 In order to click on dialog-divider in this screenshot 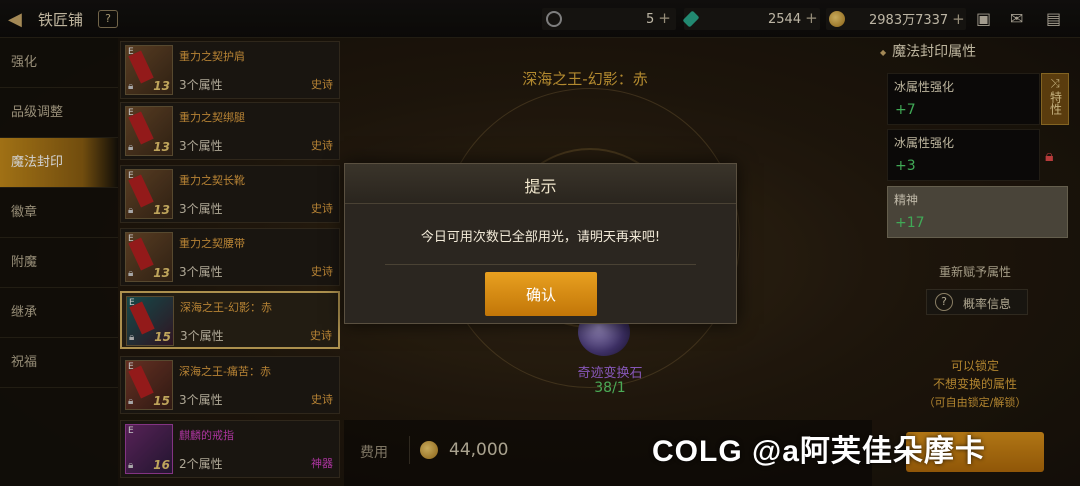, I will do `click(540, 264)`.